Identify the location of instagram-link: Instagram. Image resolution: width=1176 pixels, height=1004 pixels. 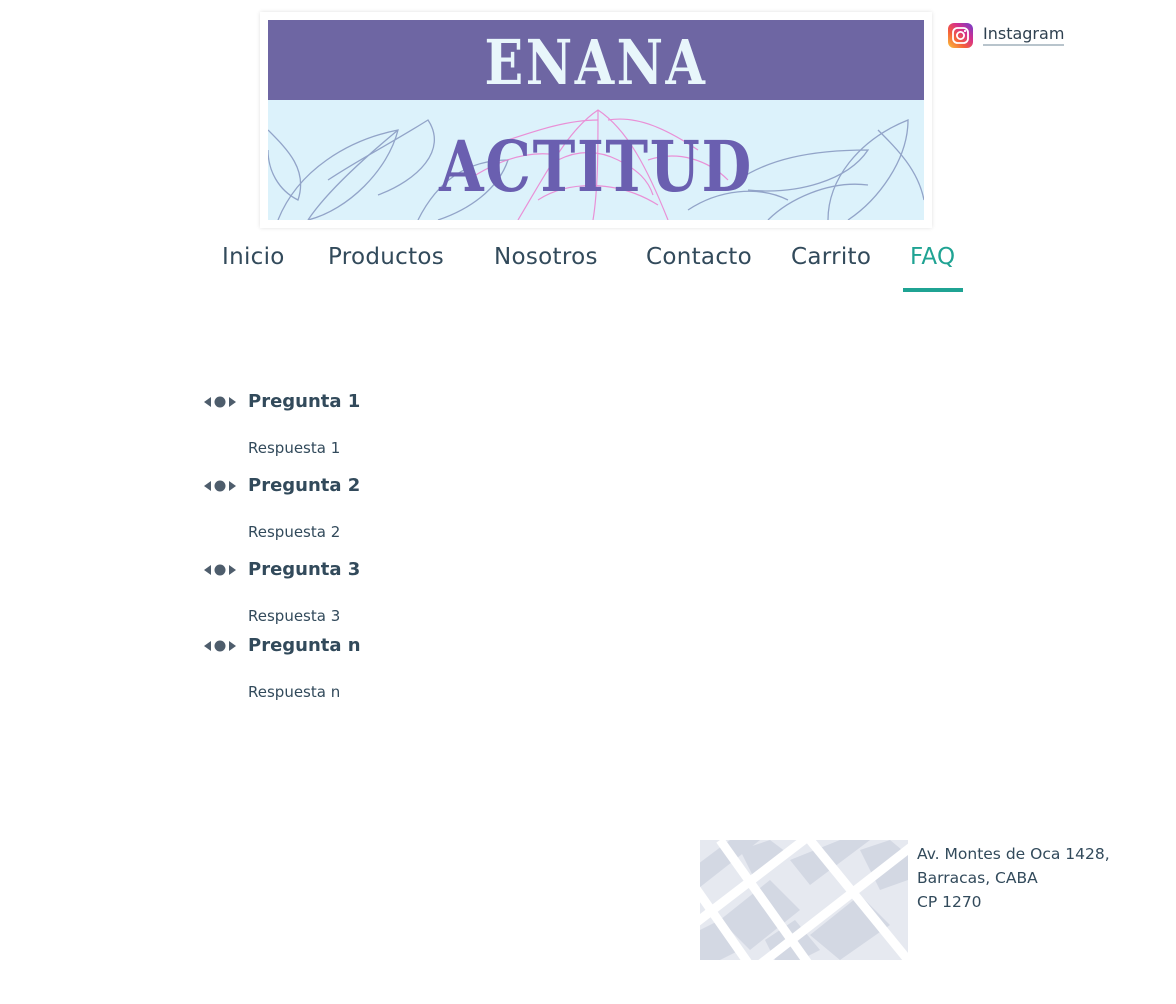
(1006, 35).